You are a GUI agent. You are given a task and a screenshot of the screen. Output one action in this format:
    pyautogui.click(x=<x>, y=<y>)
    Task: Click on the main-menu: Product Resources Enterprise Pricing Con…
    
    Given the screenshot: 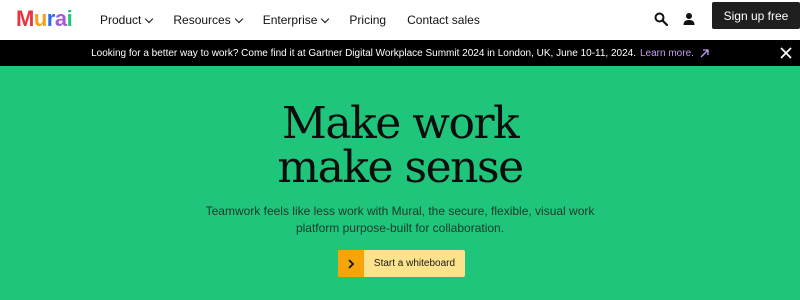 What is the action you would take?
    pyautogui.click(x=300, y=20)
    